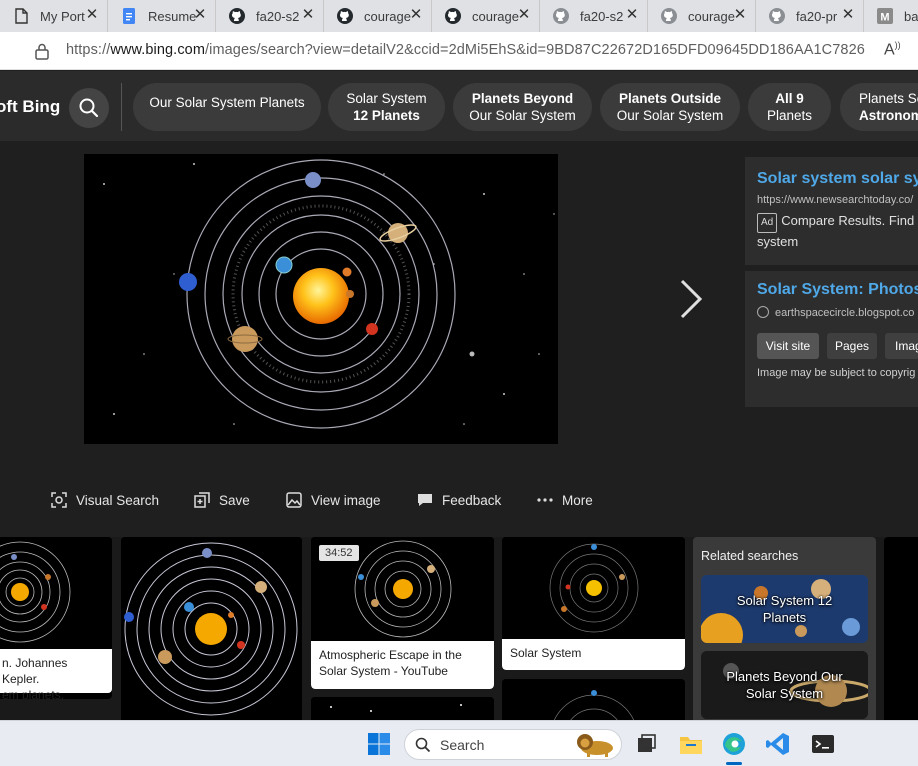 Image resolution: width=918 pixels, height=766 pixels. What do you see at coordinates (35, 671) in the screenshot?
I see `tile-caption-line1: n. Johannes Kepler.` at bounding box center [35, 671].